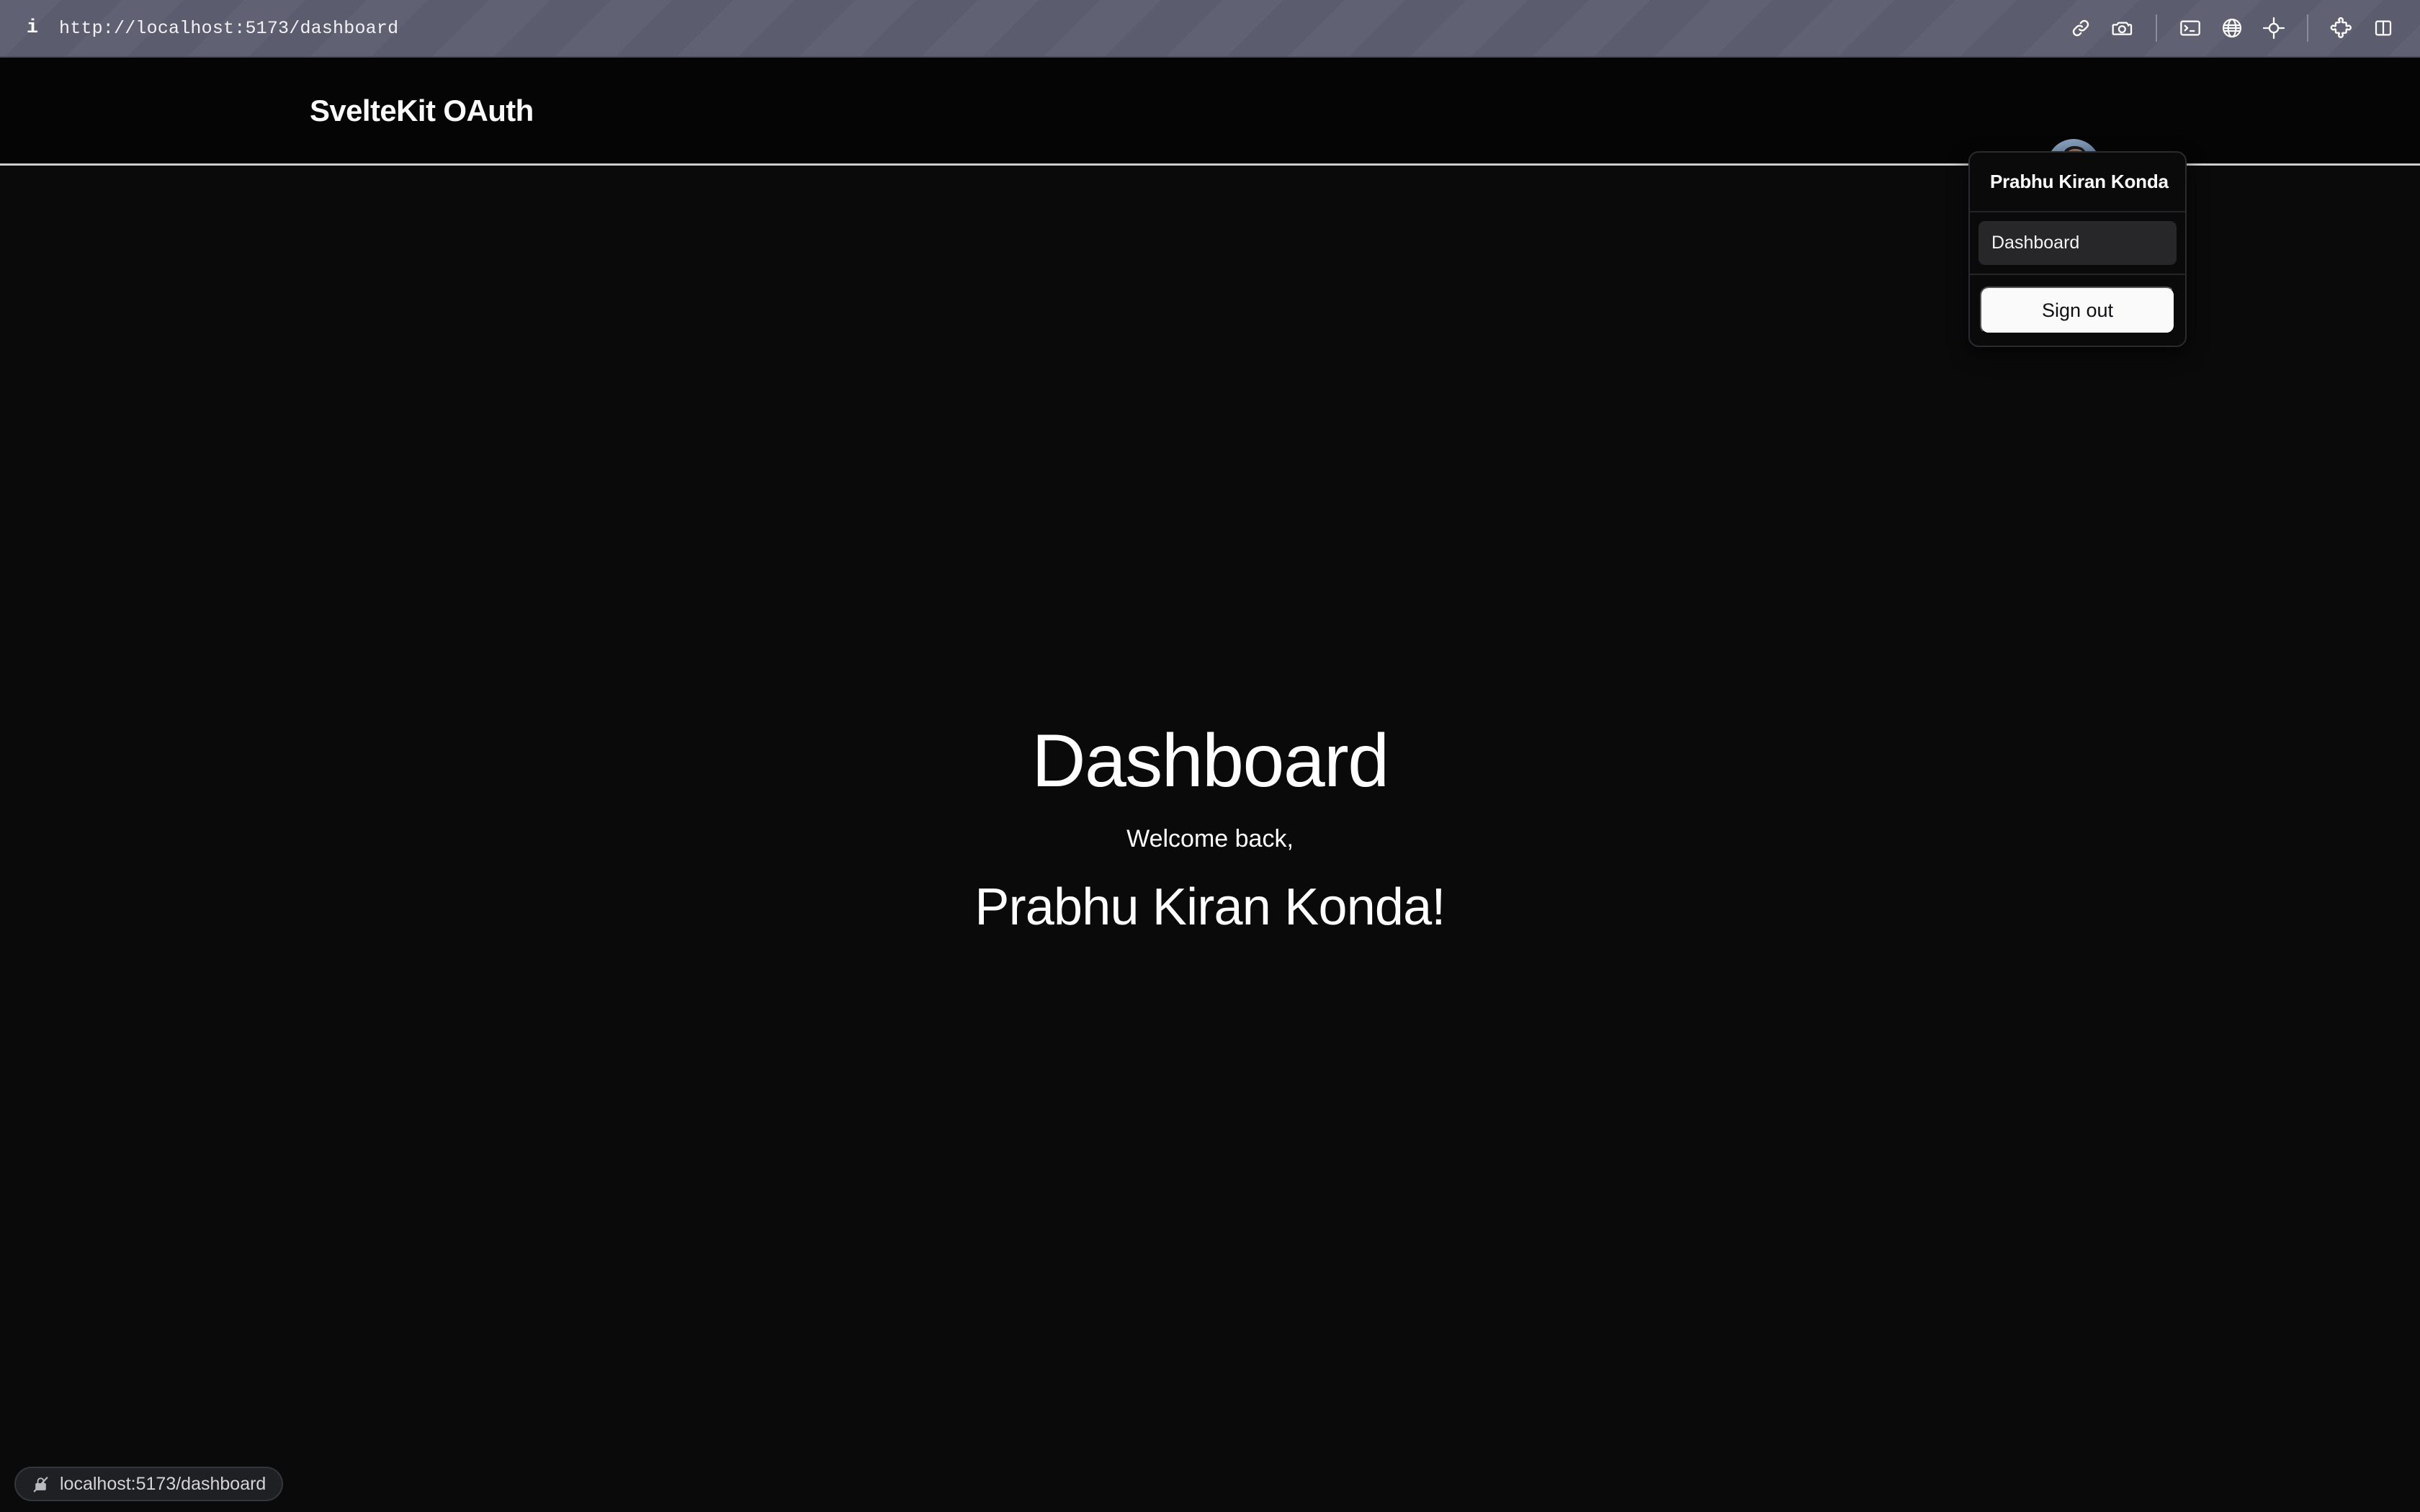  I want to click on status-bar-url-text: localhost:5173/dashboard, so click(163, 1483).